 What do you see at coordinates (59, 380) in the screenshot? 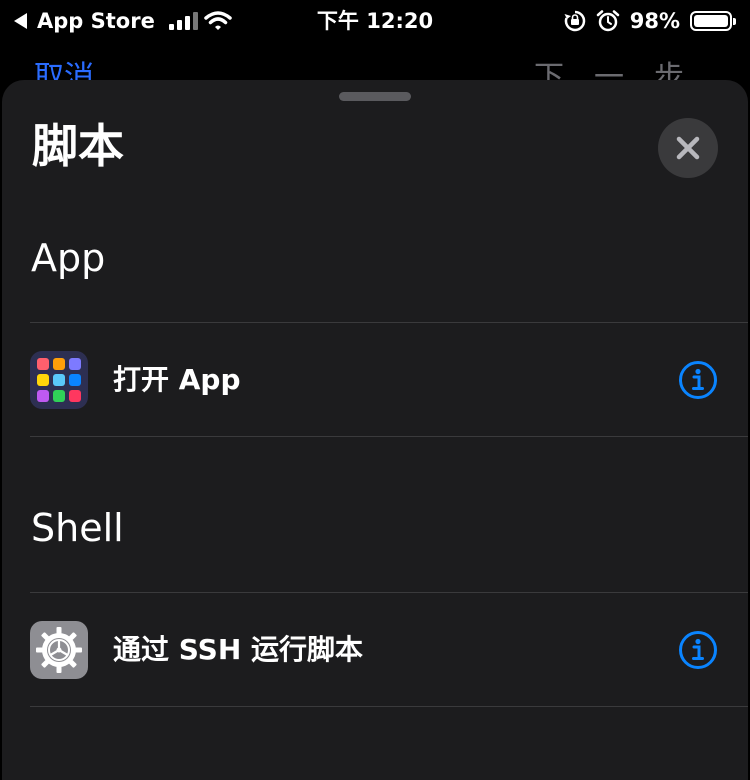
I see `app-grid-icon` at bounding box center [59, 380].